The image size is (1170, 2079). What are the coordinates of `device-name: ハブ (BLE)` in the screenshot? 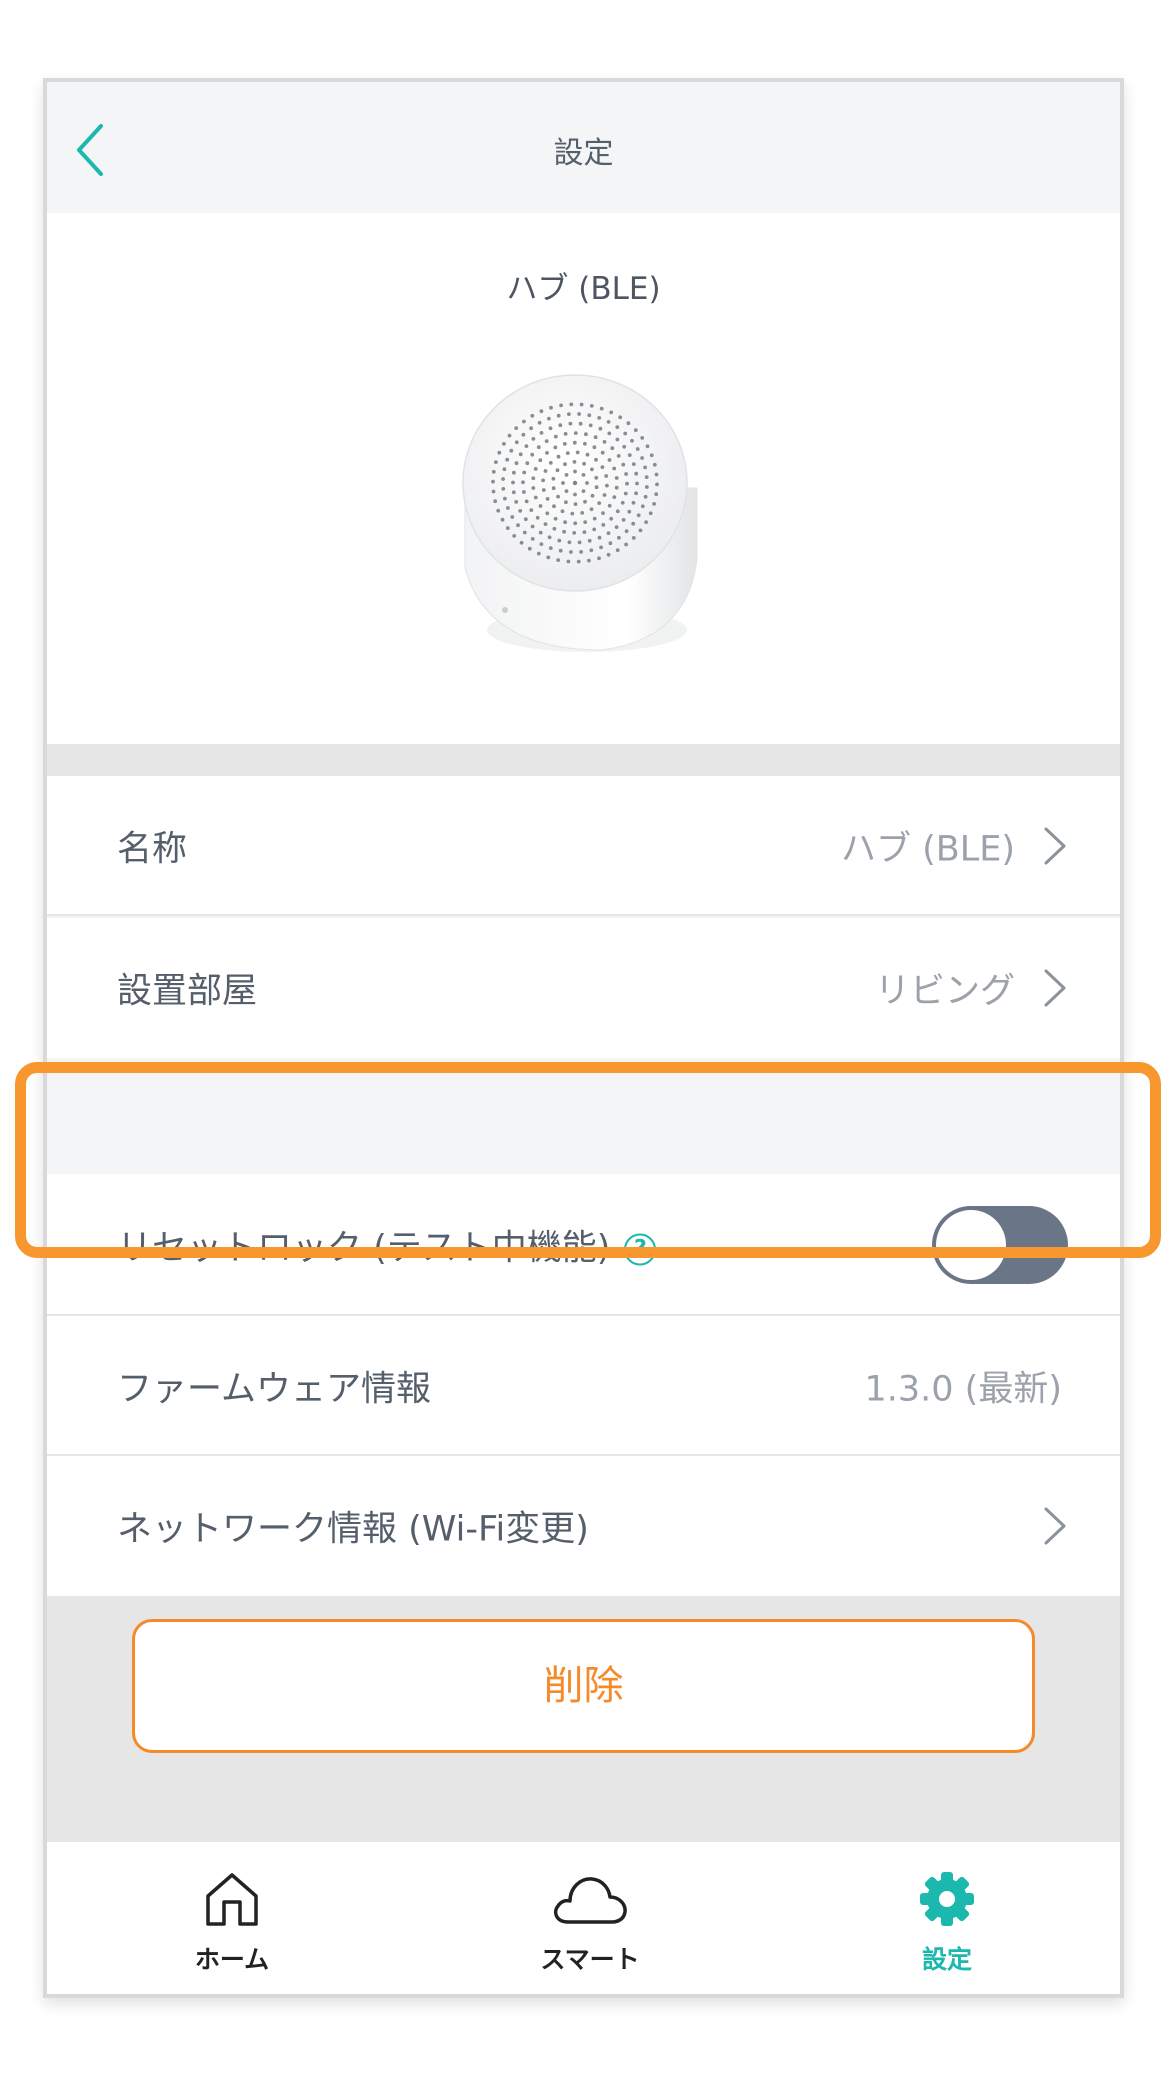 It's located at (583, 289).